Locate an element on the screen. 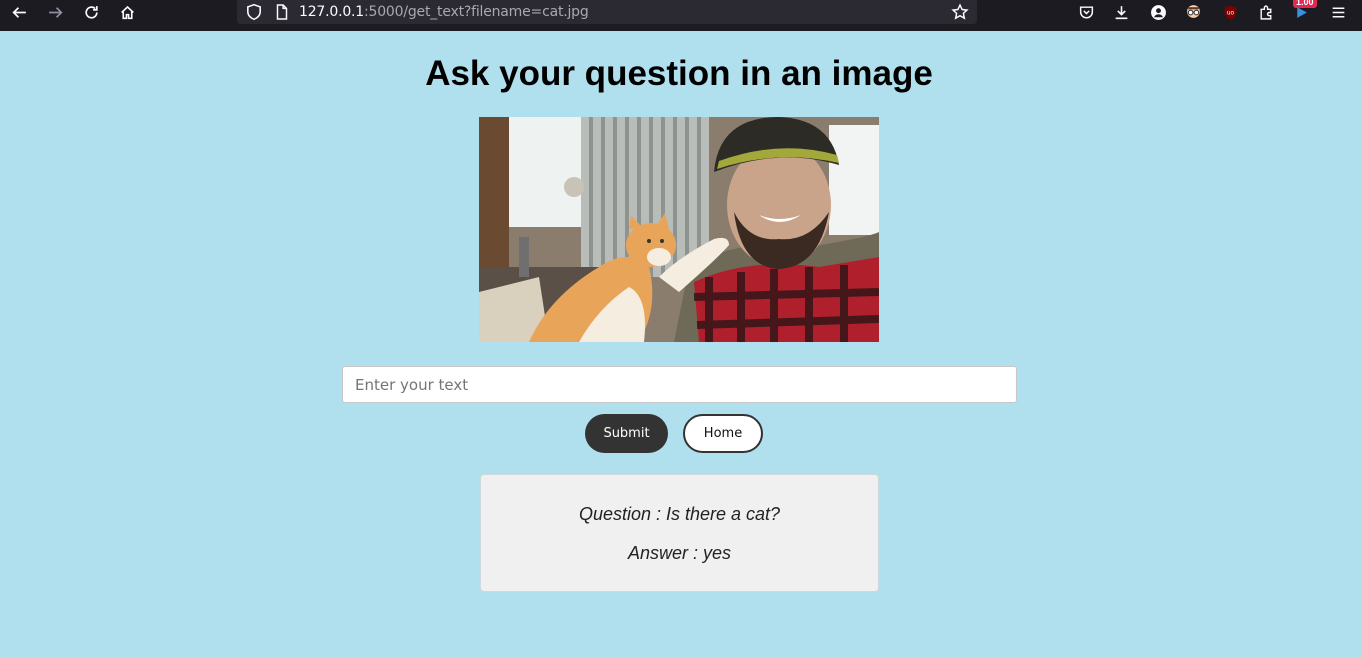 The width and height of the screenshot is (1362, 657). reload-button is located at coordinates (91, 12).